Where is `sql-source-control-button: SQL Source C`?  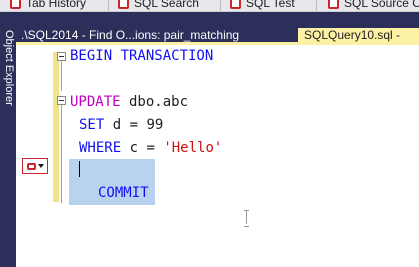 sql-source-control-button: SQL Source C is located at coordinates (373, 5).